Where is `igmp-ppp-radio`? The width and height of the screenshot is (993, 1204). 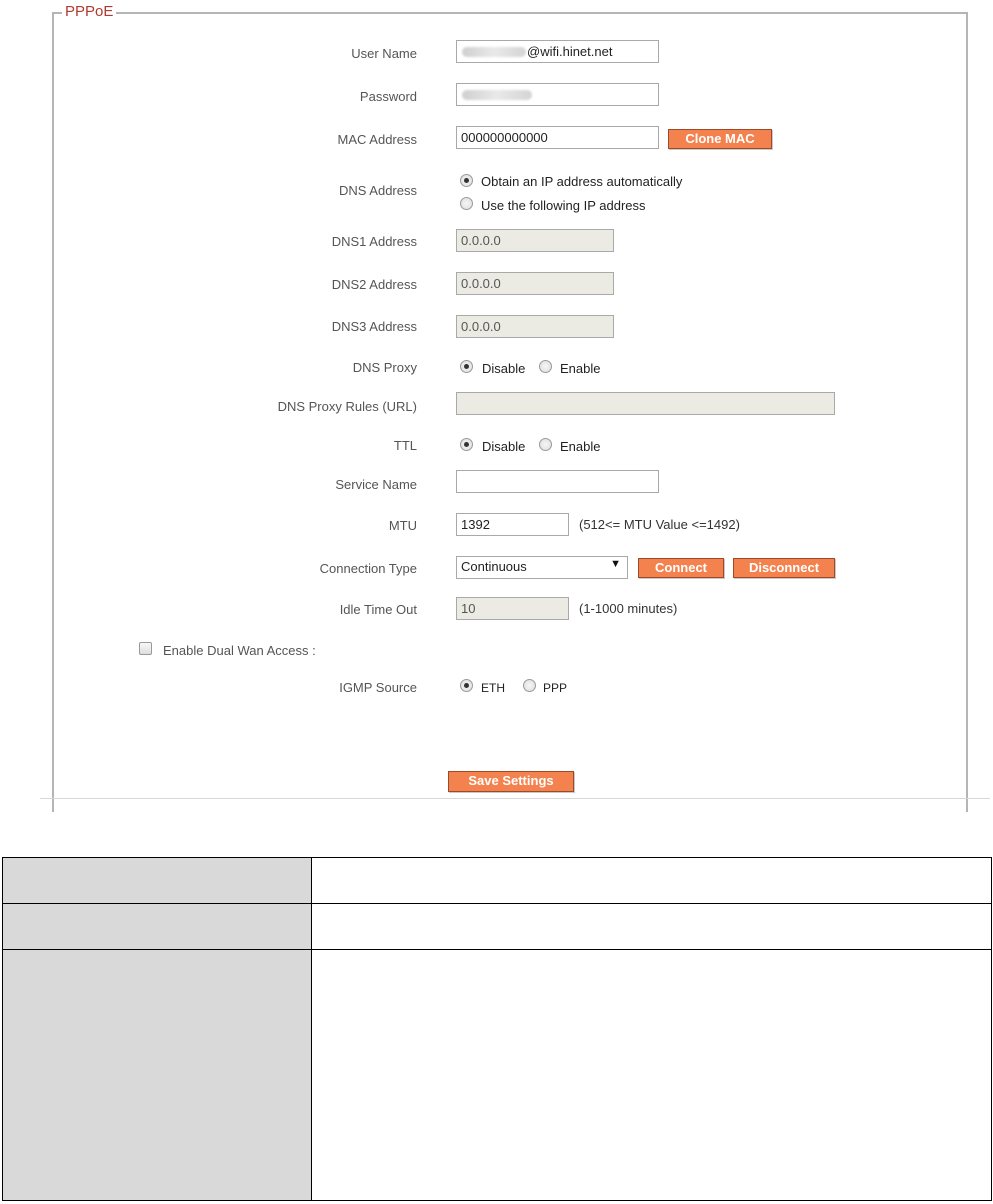 igmp-ppp-radio is located at coordinates (529, 685).